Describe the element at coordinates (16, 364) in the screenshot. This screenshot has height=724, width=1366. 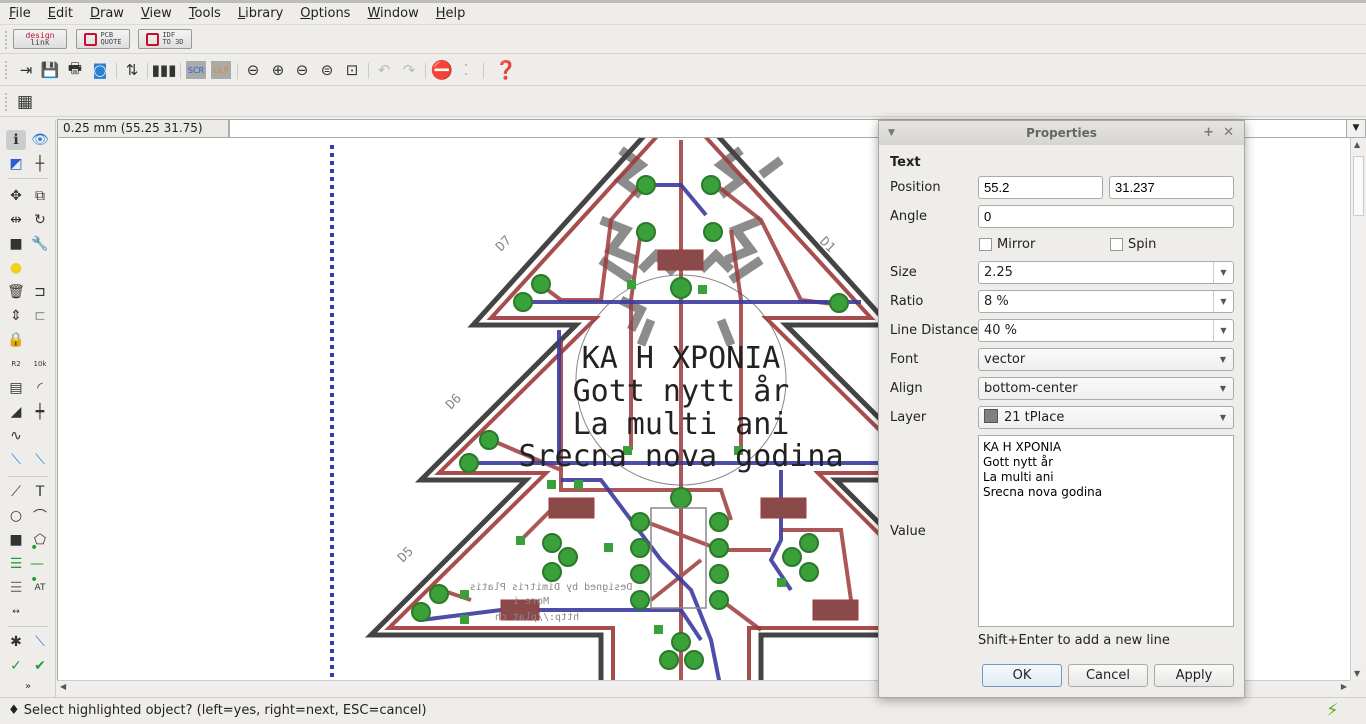
I see `name-icon: R2` at that location.